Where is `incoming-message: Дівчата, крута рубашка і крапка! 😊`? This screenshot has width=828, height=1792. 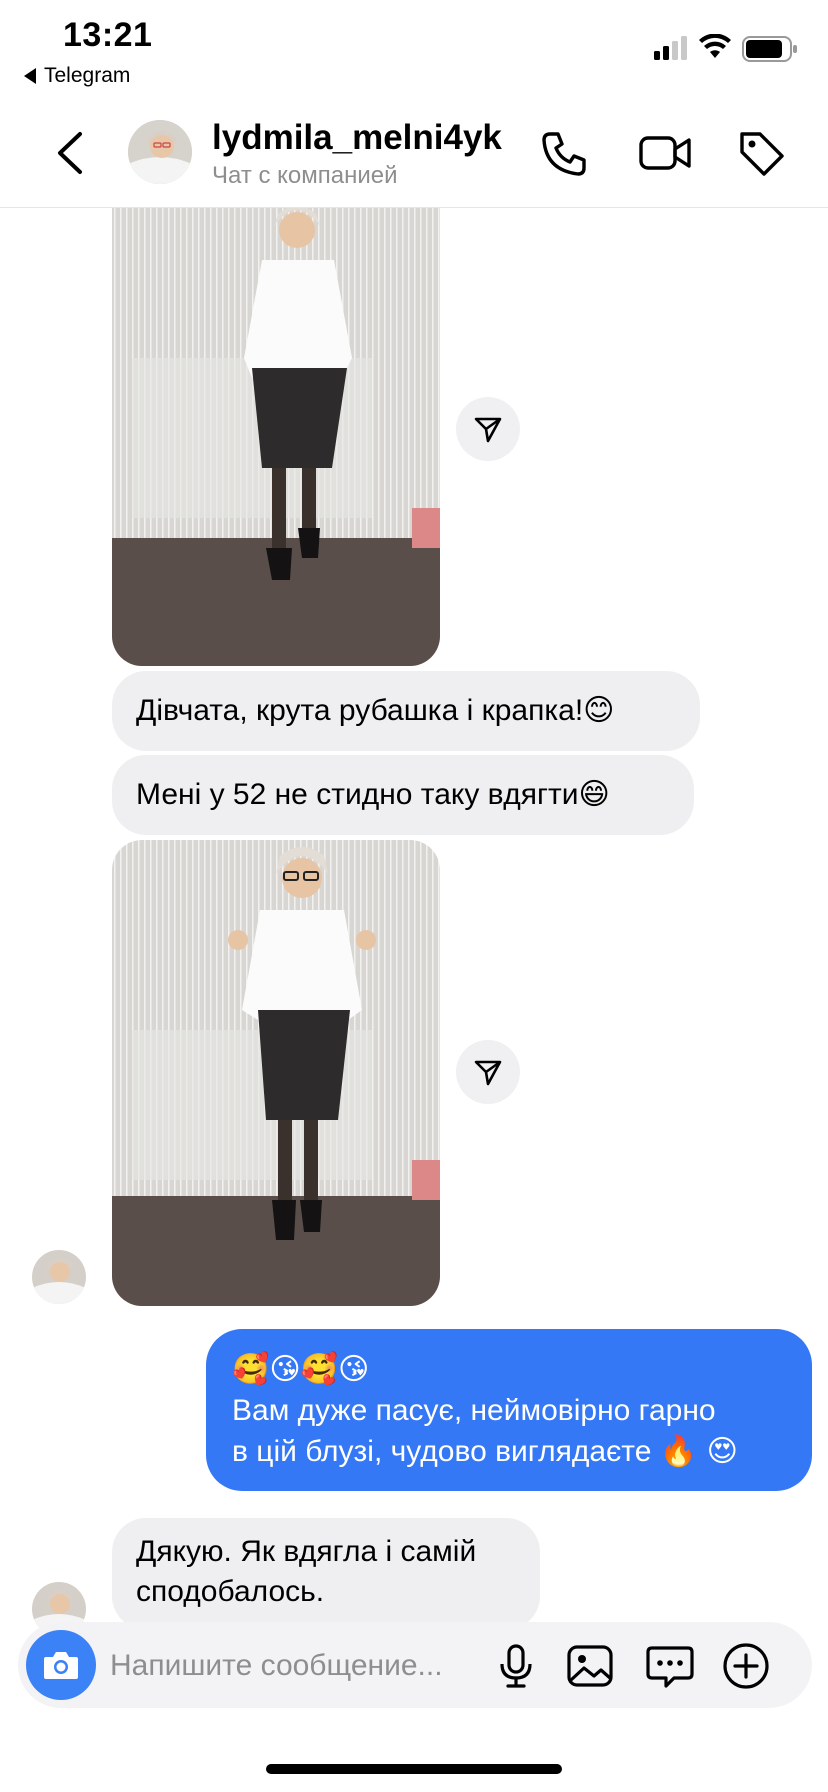
incoming-message: Дівчата, крута рубашка і крапка! 😊 is located at coordinates (406, 711).